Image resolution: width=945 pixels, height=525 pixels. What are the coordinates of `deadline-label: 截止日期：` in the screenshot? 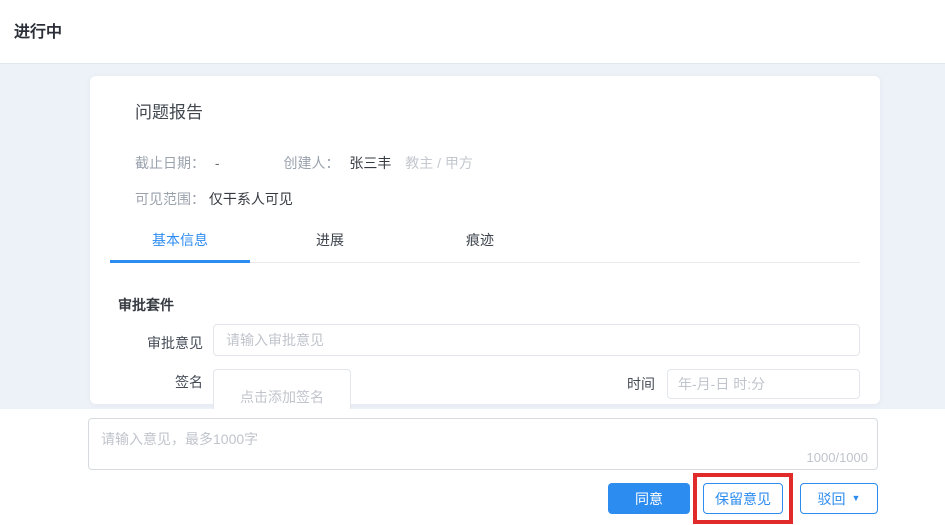 It's located at (170, 163).